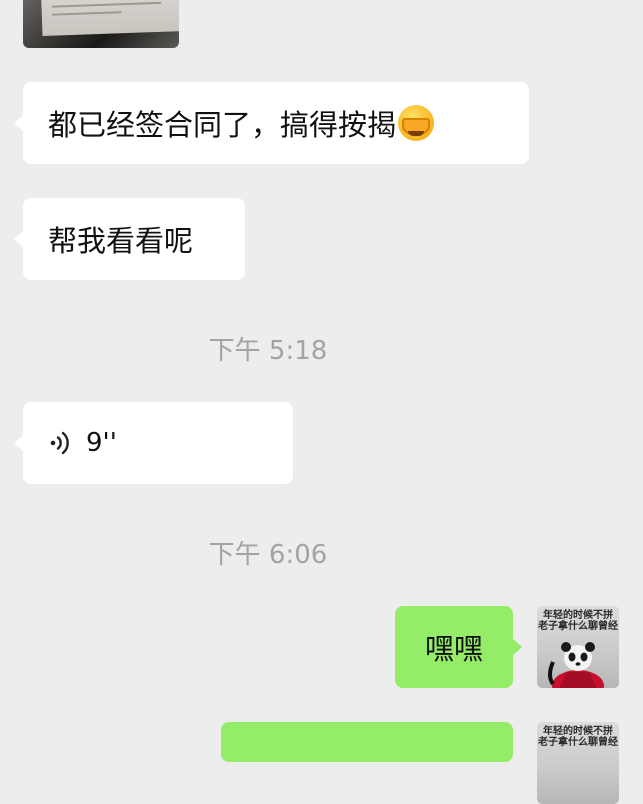  I want to click on voice-duration: 9'', so click(101, 443).